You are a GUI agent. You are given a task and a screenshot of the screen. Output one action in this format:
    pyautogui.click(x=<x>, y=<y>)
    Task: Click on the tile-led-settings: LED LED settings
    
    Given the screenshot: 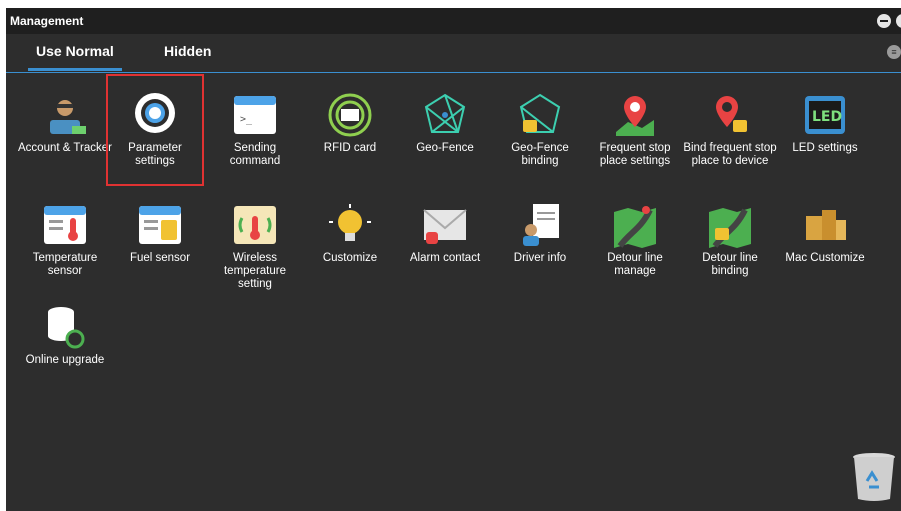 What is the action you would take?
    pyautogui.click(x=825, y=136)
    